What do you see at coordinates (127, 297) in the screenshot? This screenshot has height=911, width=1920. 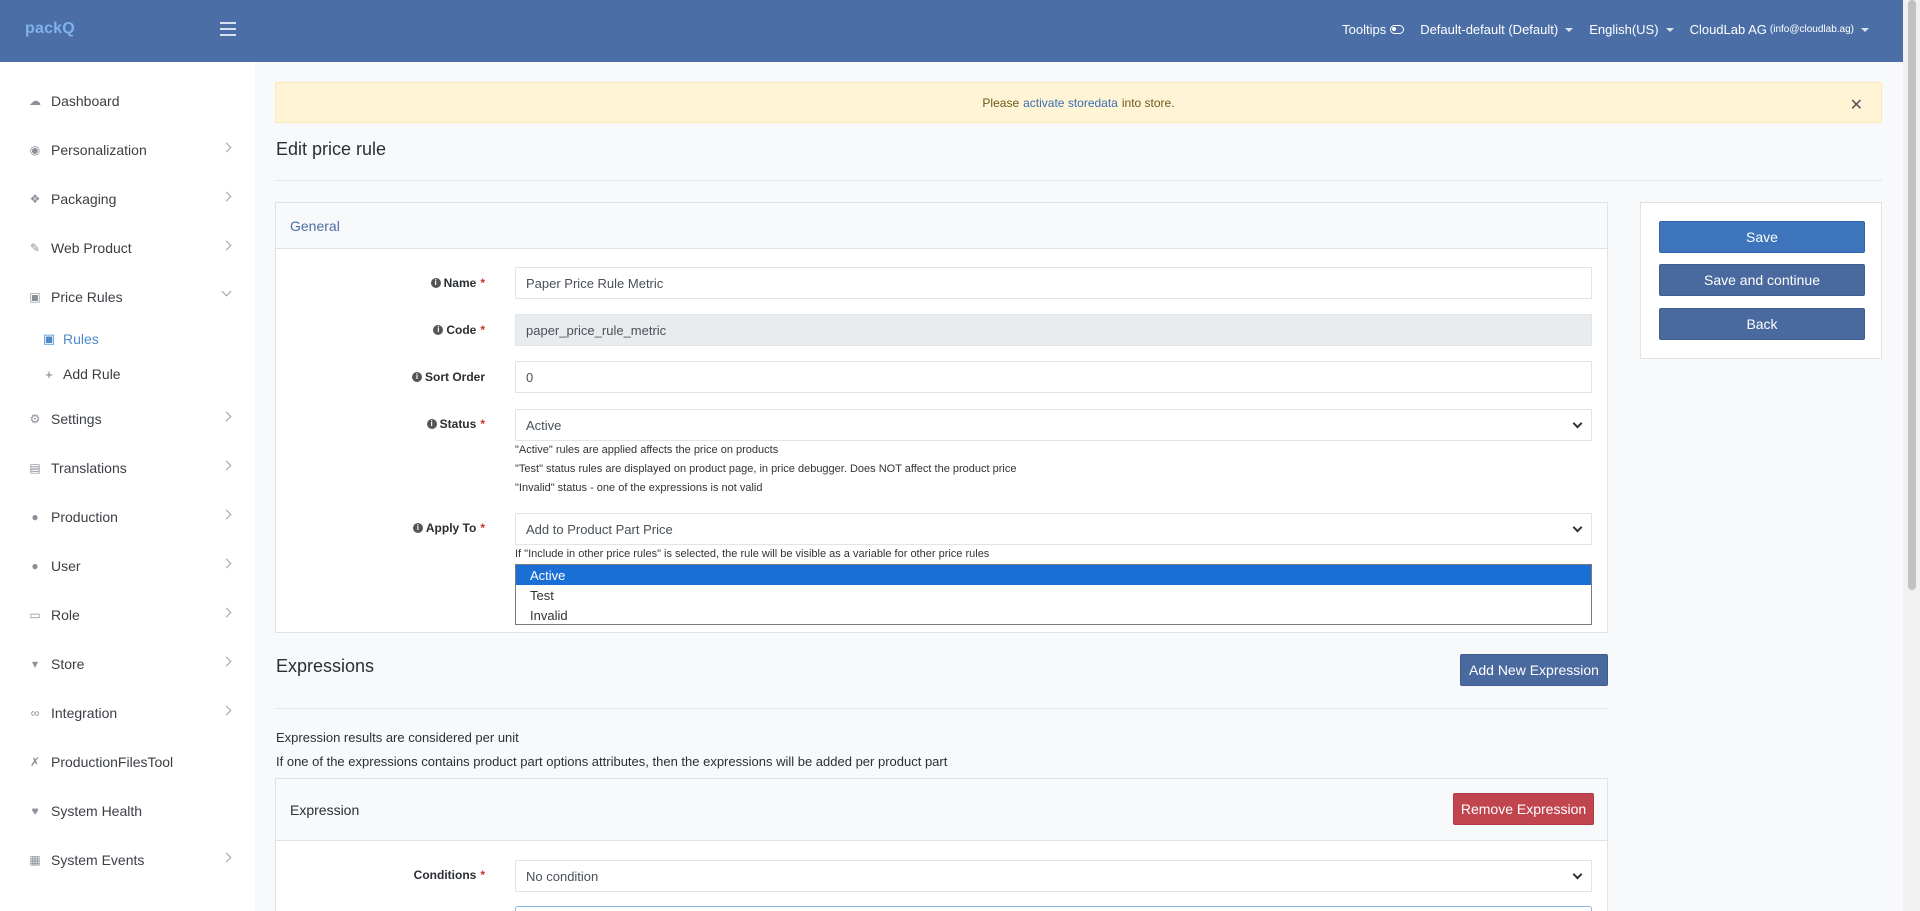 I see `sidebar-item-price-rules: ▣ Price Rules` at bounding box center [127, 297].